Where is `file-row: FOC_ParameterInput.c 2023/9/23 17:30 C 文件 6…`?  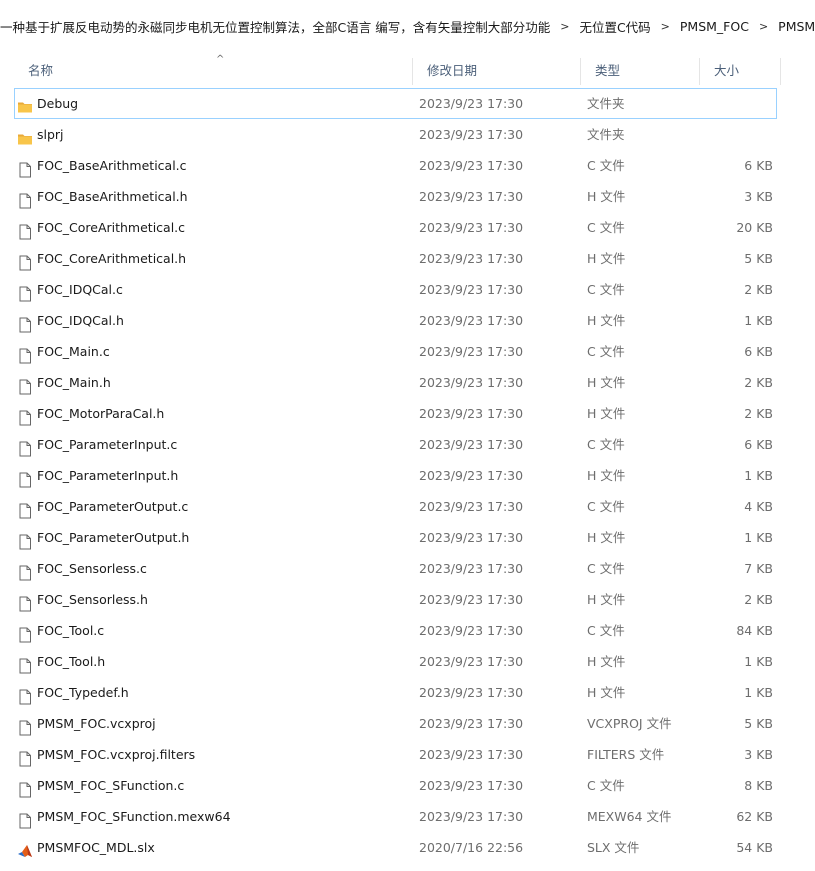
file-row: FOC_ParameterInput.c 2023/9/23 17:30 C 文件 6… is located at coordinates (395, 444).